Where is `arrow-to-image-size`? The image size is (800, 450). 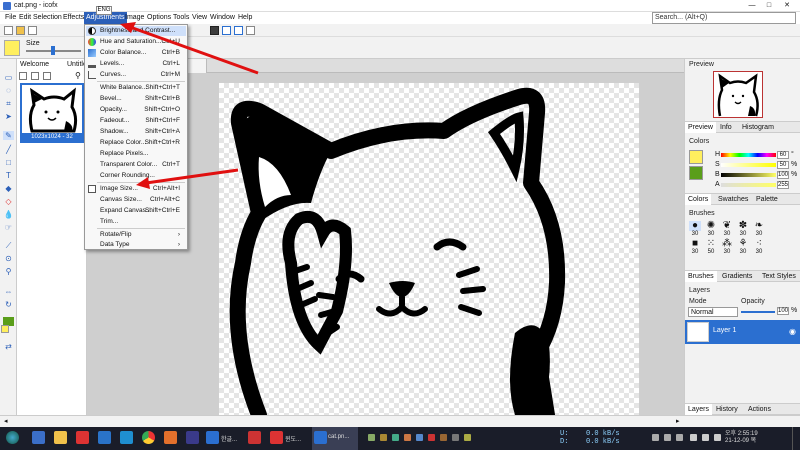 arrow-to-image-size is located at coordinates (192, 176).